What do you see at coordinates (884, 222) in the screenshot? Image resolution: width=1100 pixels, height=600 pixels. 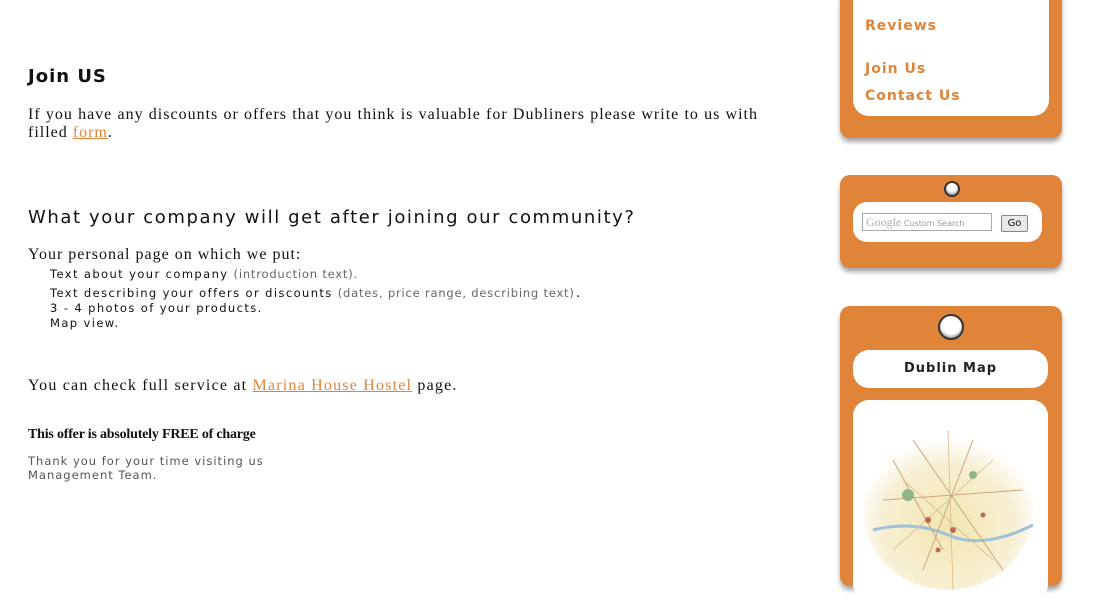 I see `google-logo: Google` at bounding box center [884, 222].